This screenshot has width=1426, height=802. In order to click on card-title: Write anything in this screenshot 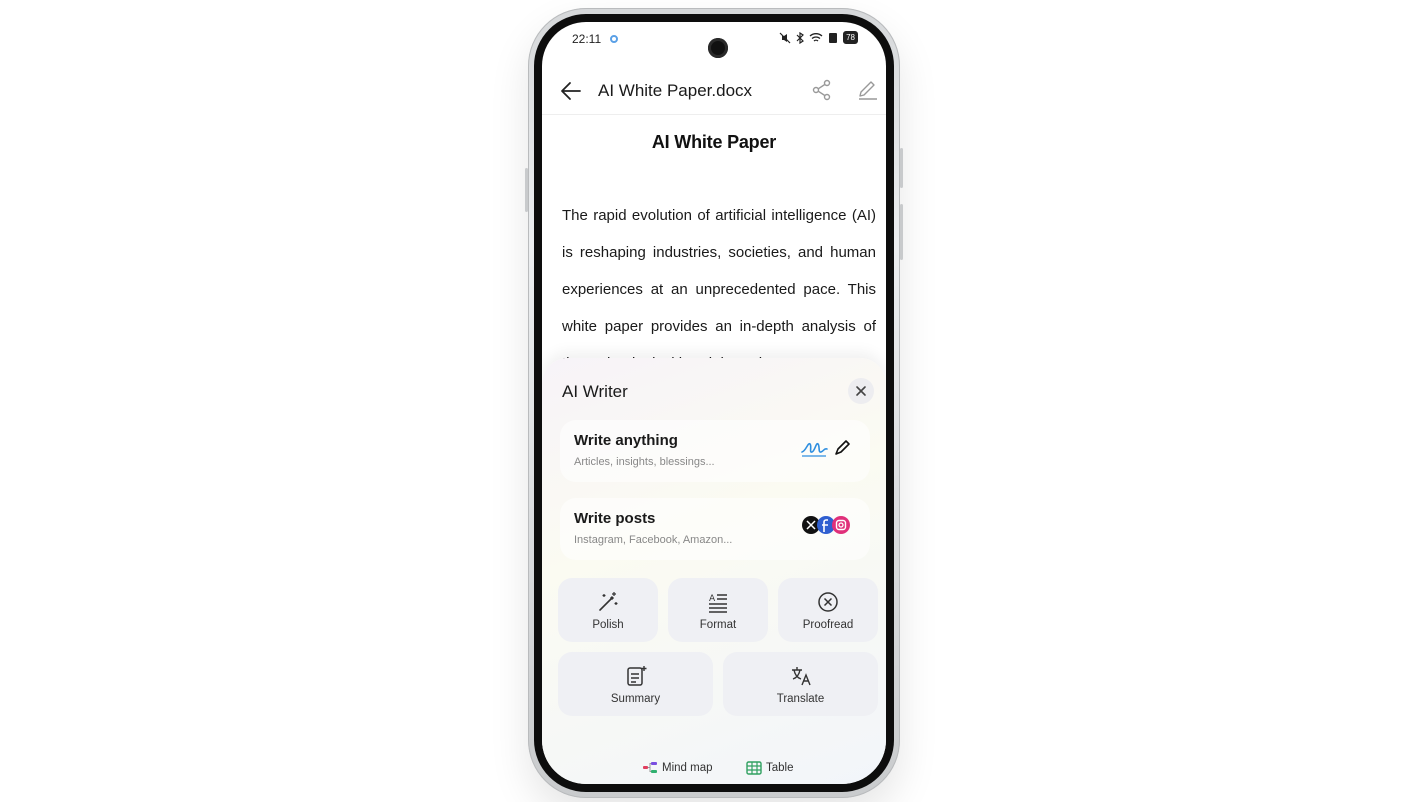, I will do `click(626, 440)`.